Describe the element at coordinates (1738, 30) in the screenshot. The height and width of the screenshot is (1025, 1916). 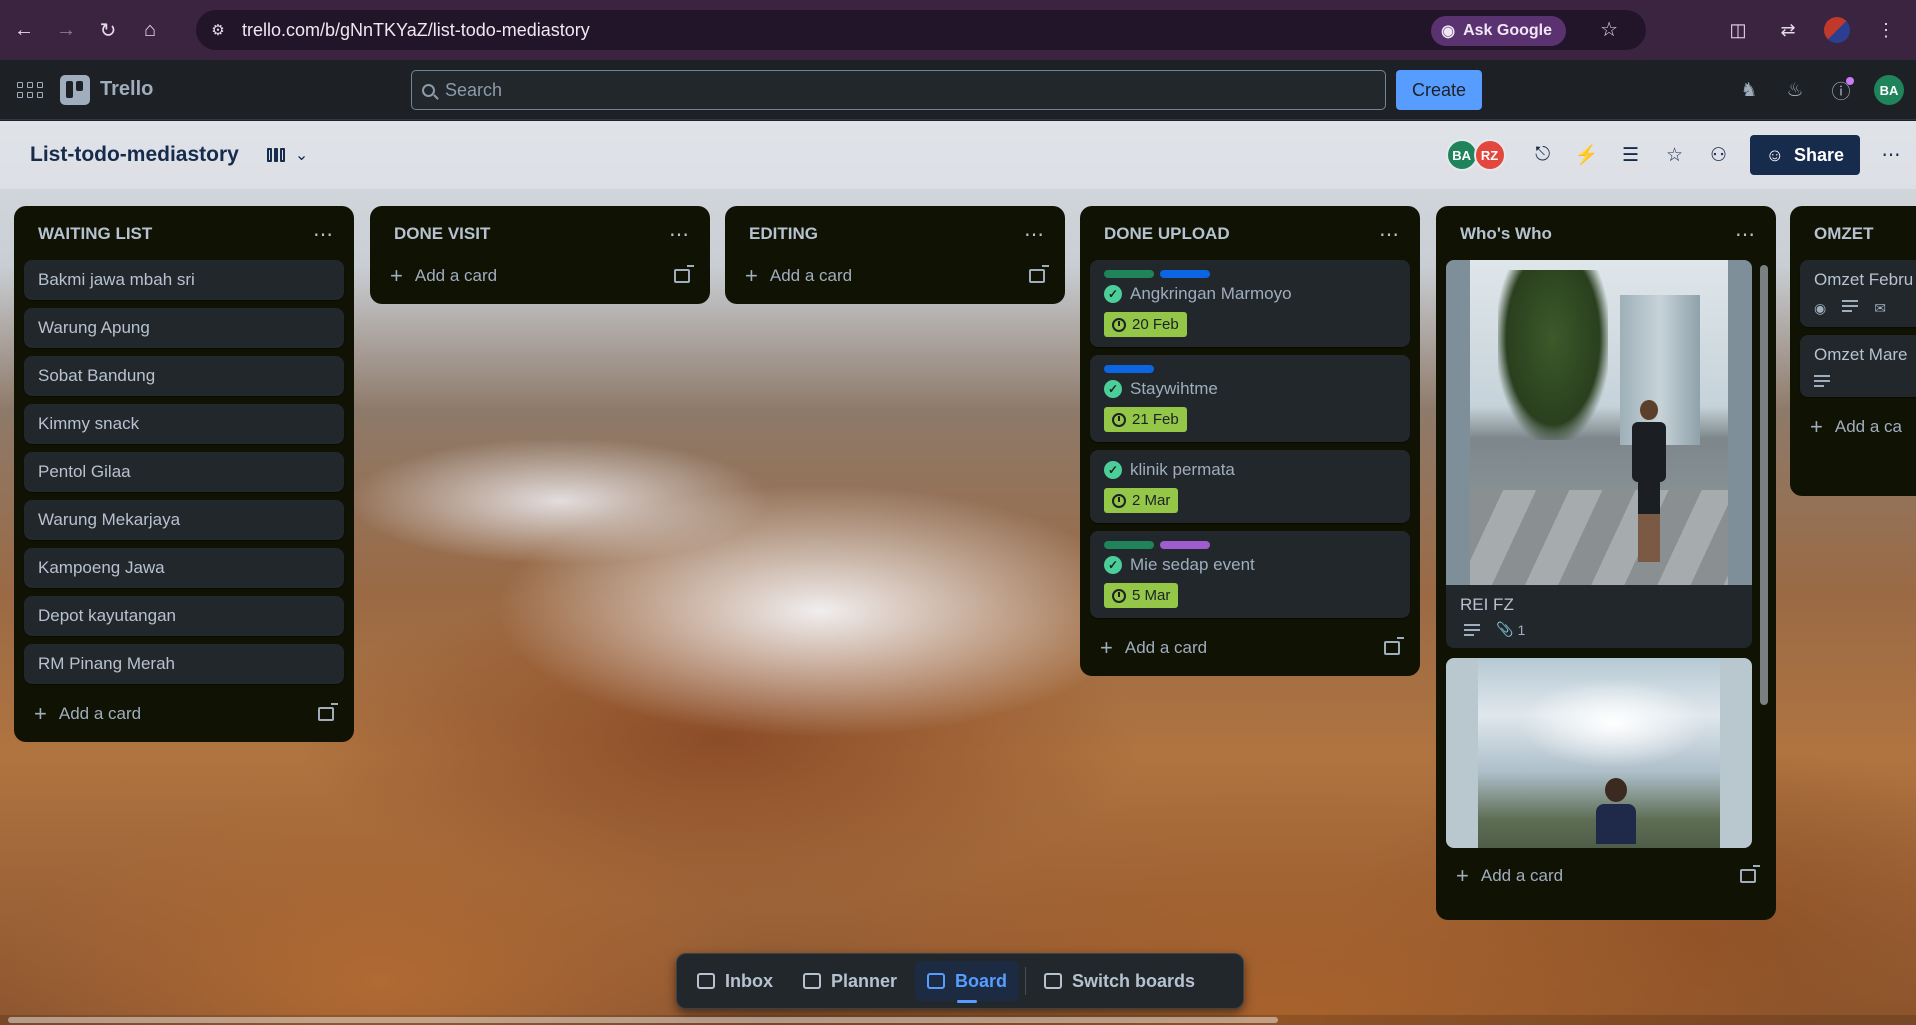
I see `extensions-icon: ◫` at that location.